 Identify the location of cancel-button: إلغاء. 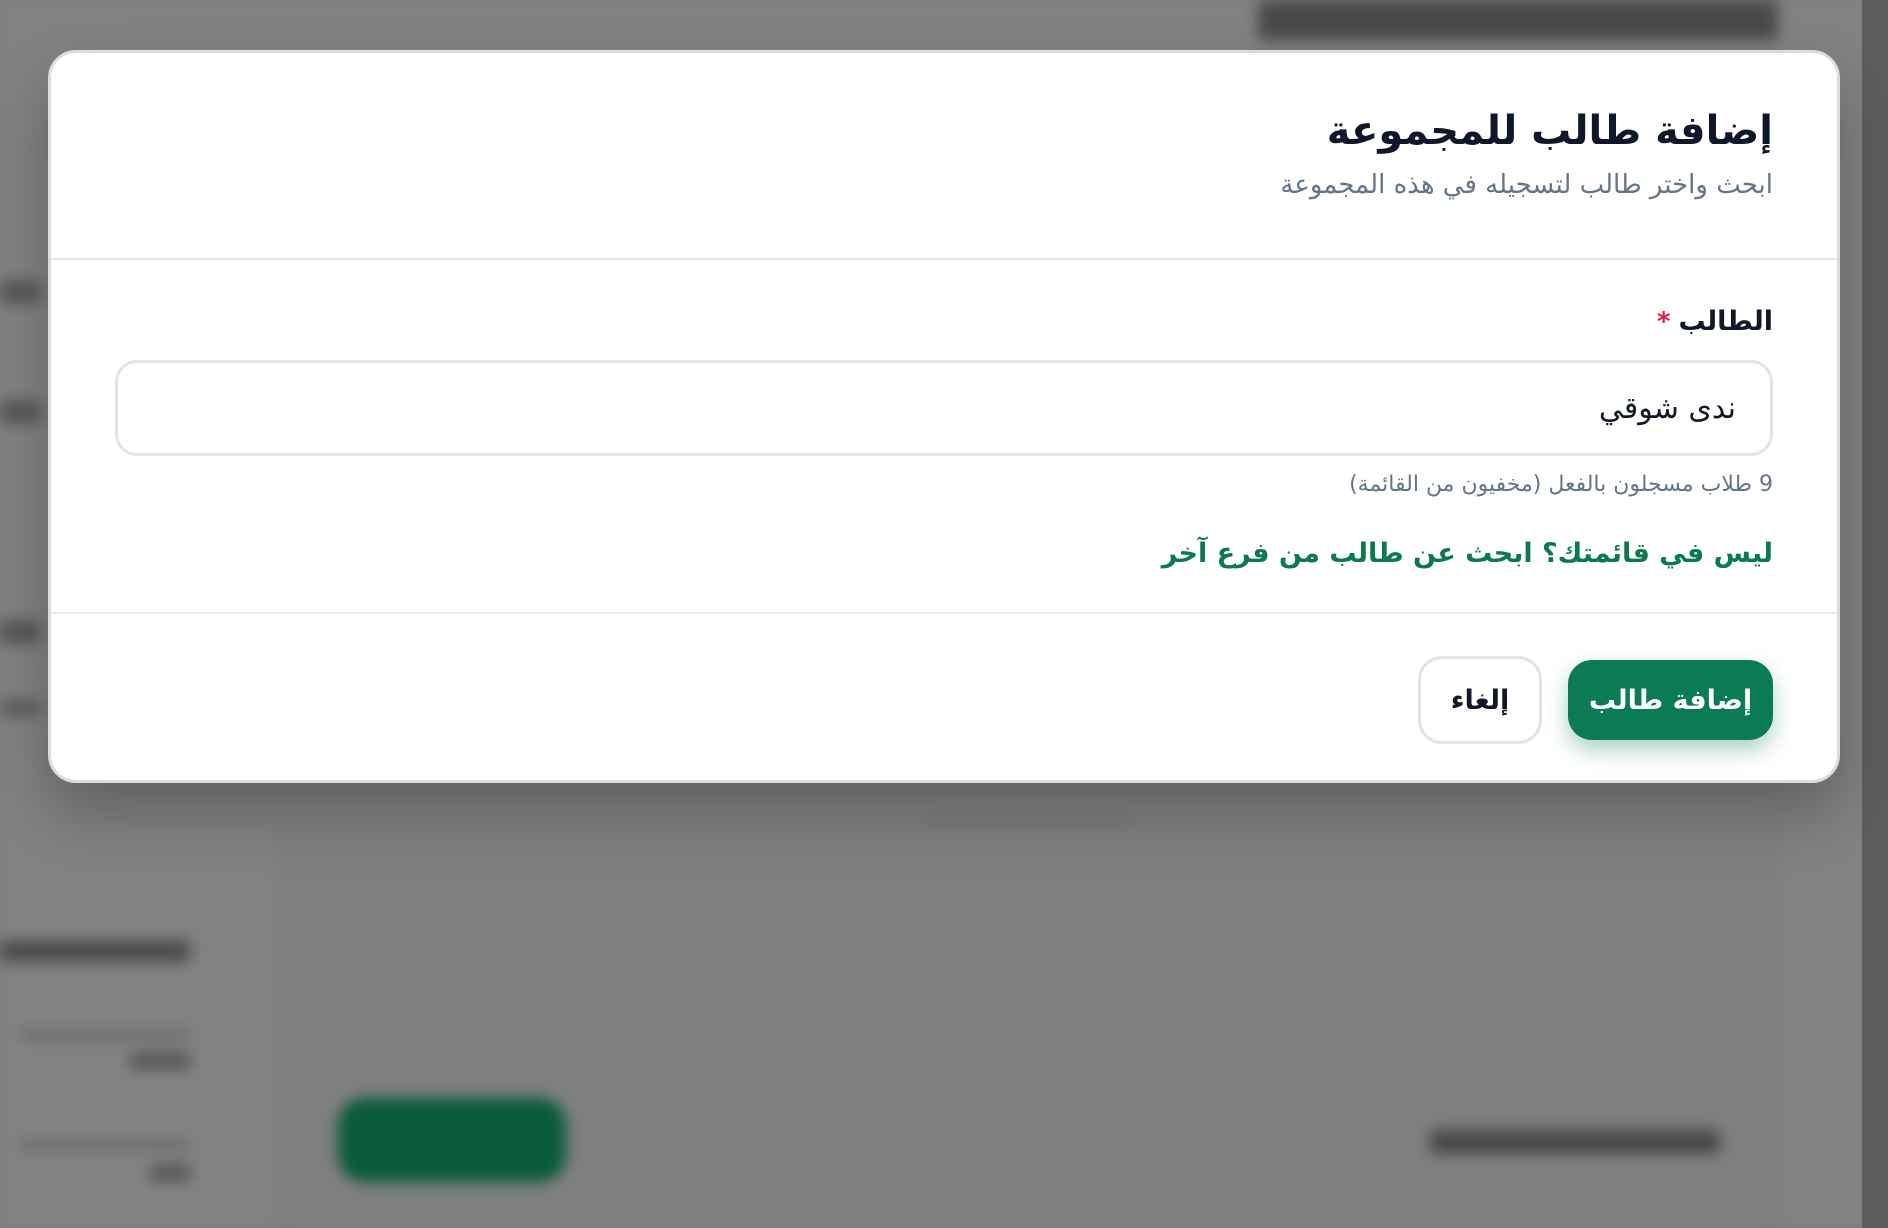
(1480, 700).